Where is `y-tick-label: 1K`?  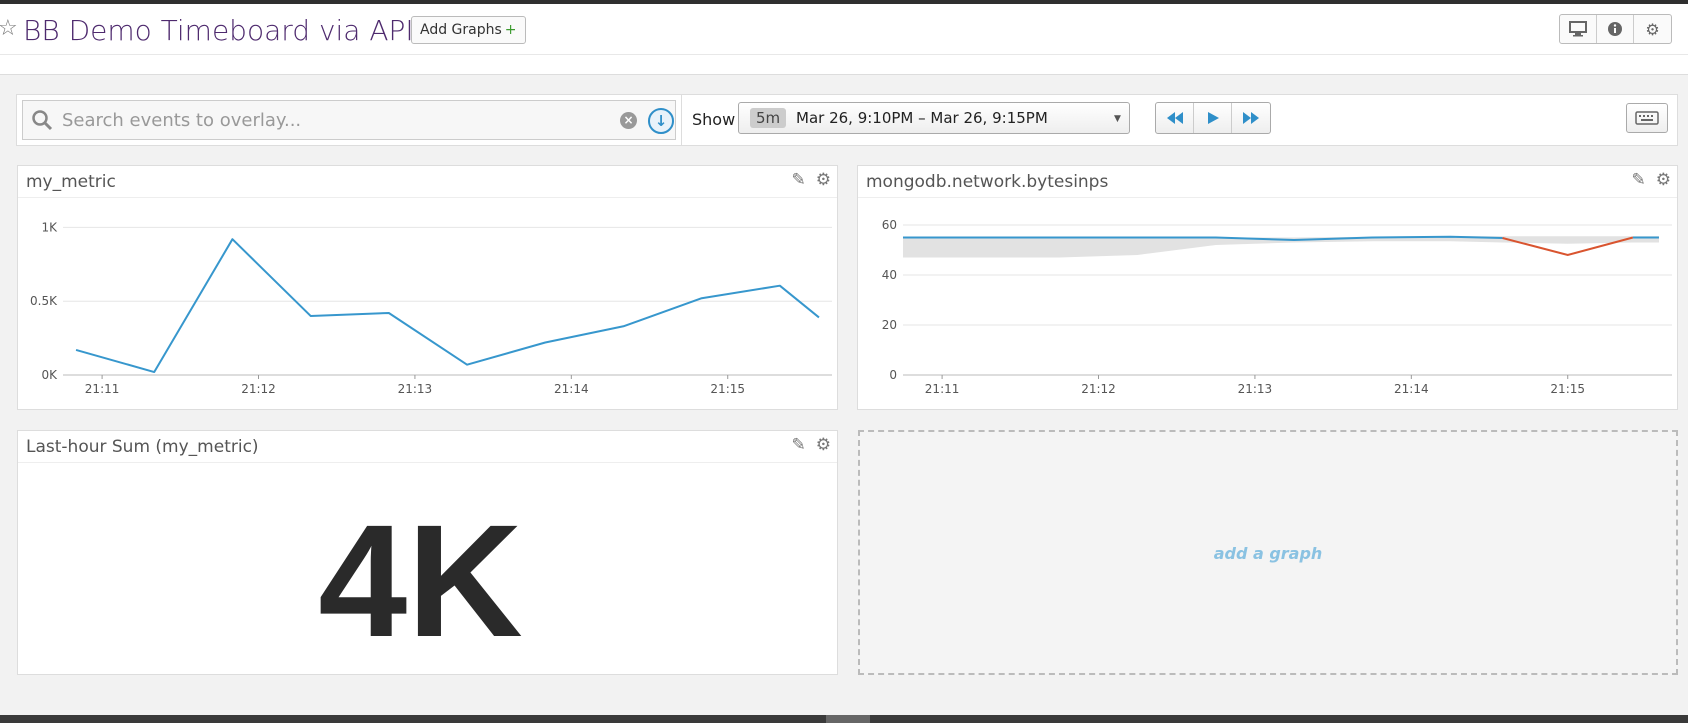 y-tick-label: 1K is located at coordinates (49, 227).